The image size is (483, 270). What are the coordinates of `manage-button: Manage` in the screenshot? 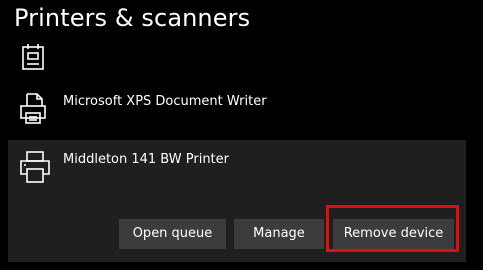 It's located at (279, 234).